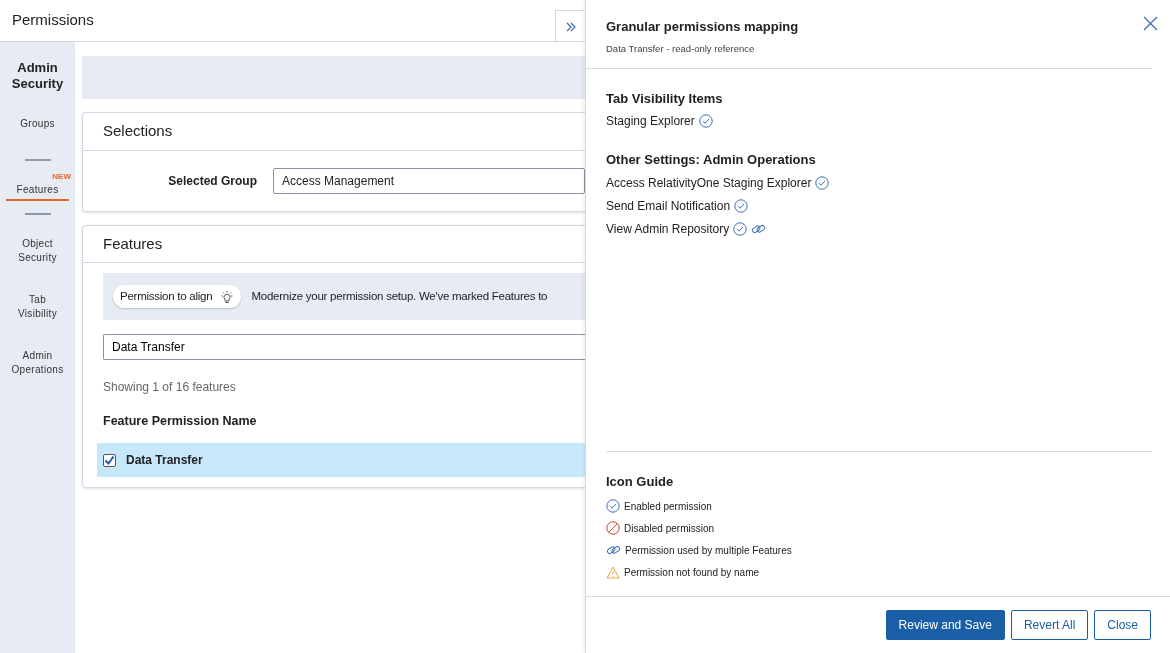 This screenshot has width=1170, height=653. I want to click on link-icon, so click(613, 550).